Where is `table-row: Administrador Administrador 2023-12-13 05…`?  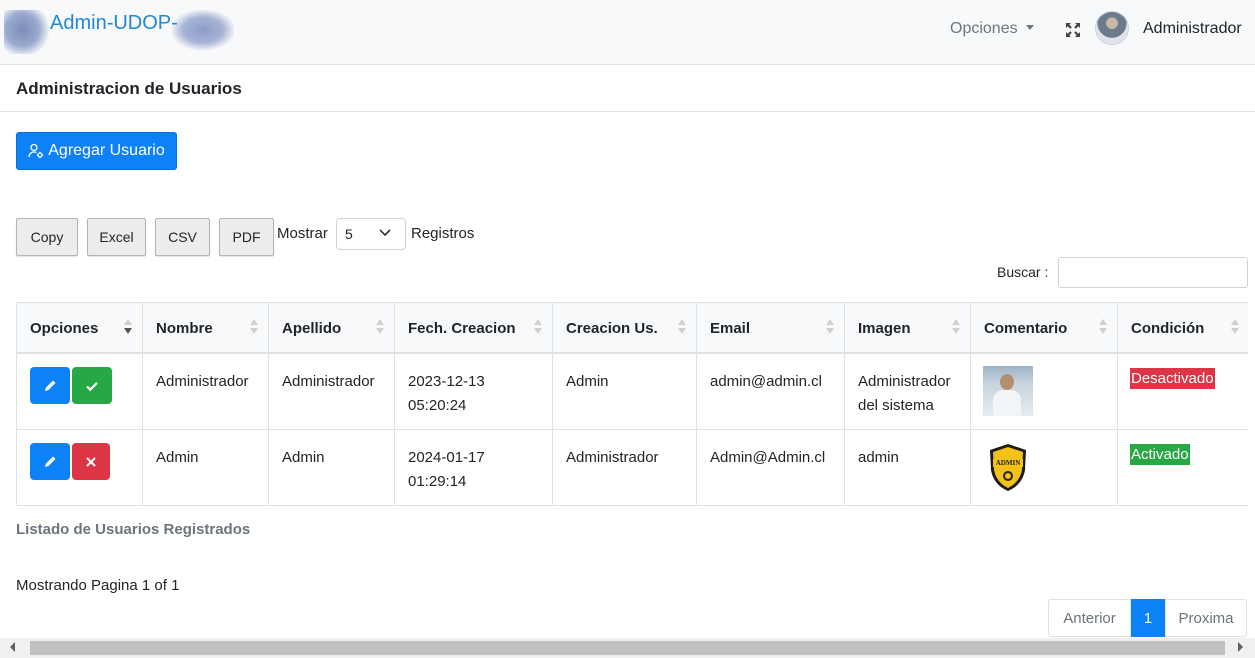
table-row: Administrador Administrador 2023-12-13 05… is located at coordinates (632, 392).